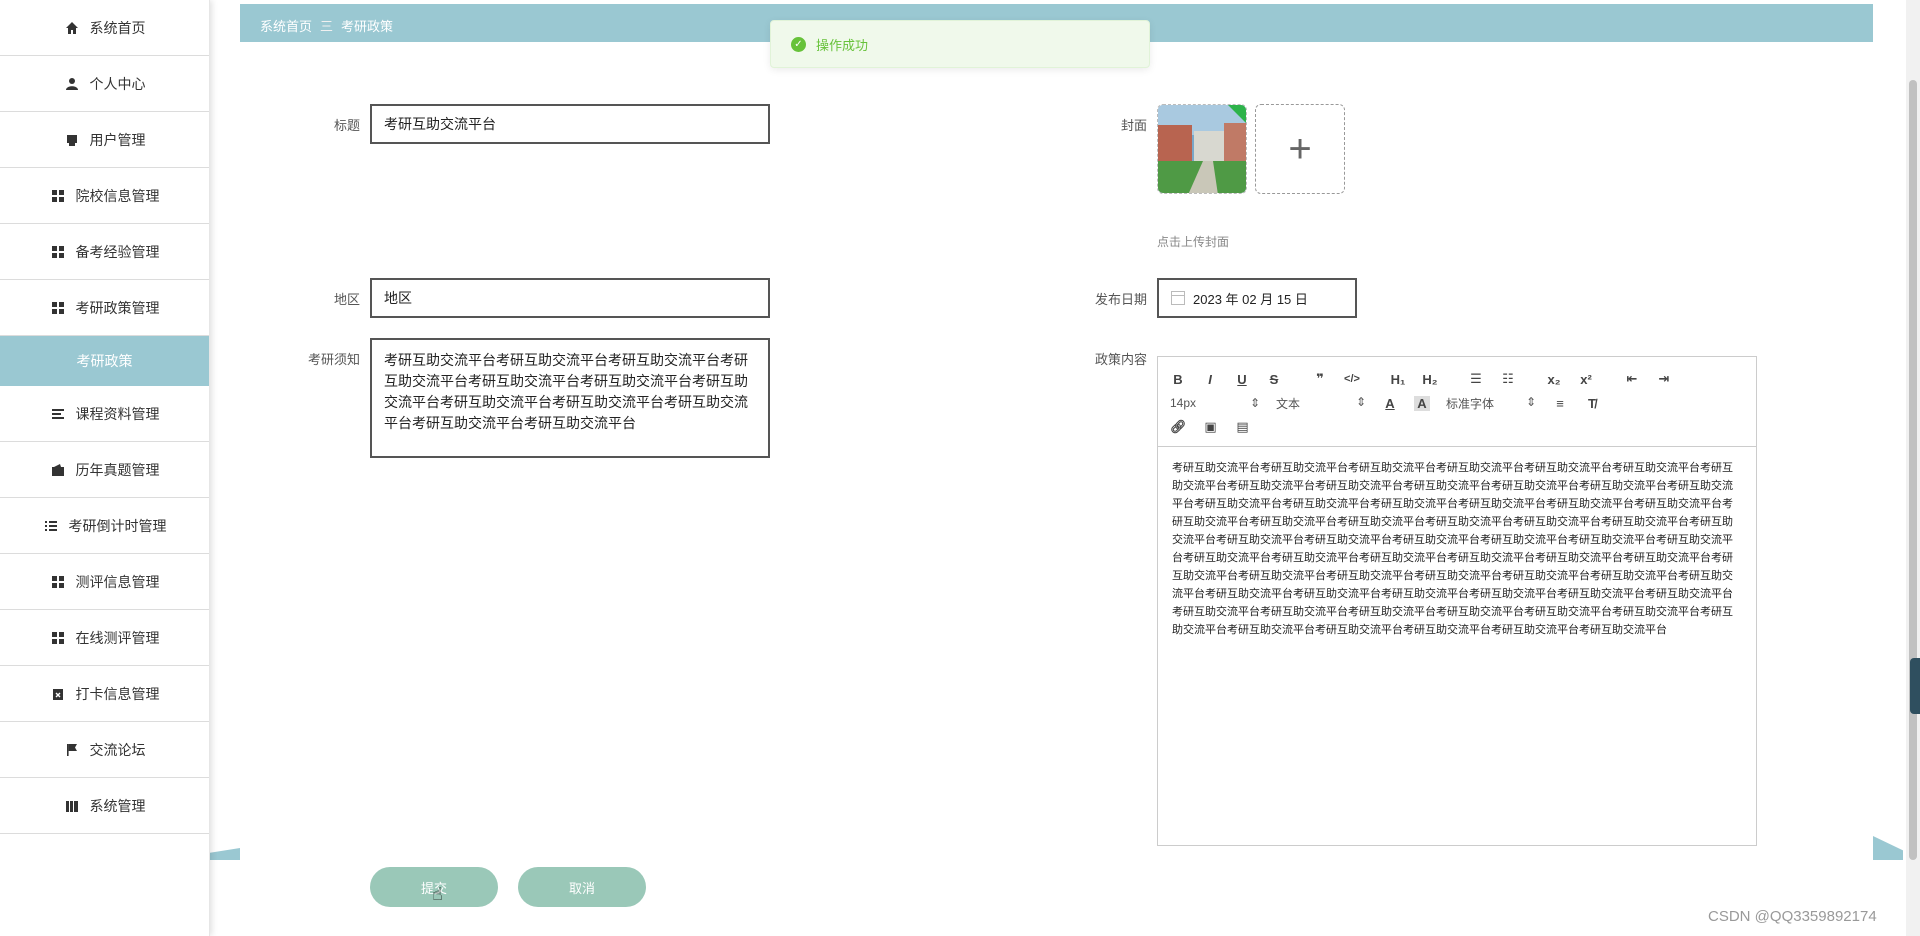 This screenshot has height=936, width=1920. Describe the element at coordinates (1320, 379) in the screenshot. I see `blockquote-button: ❞` at that location.